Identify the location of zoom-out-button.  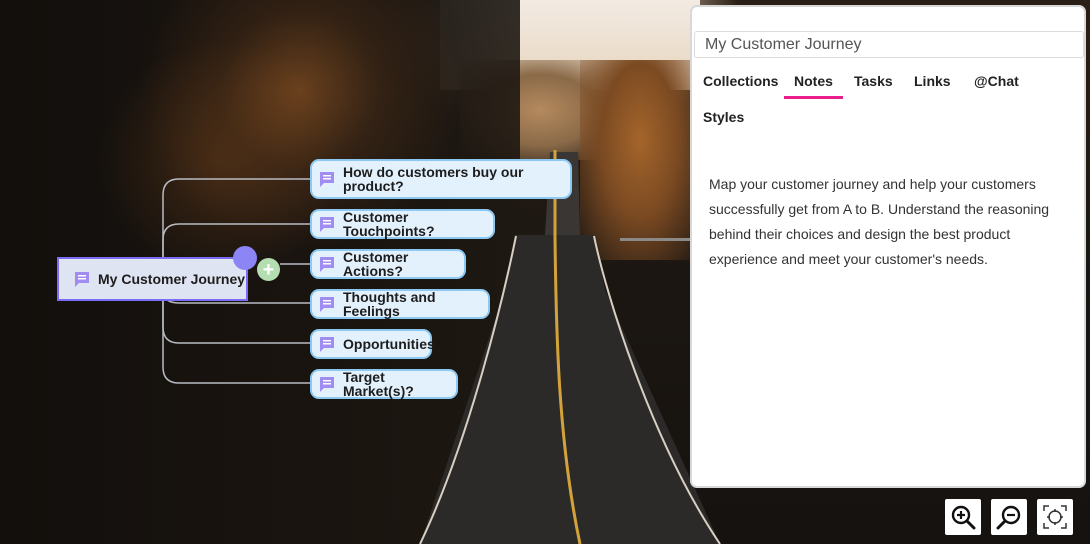
(1009, 517).